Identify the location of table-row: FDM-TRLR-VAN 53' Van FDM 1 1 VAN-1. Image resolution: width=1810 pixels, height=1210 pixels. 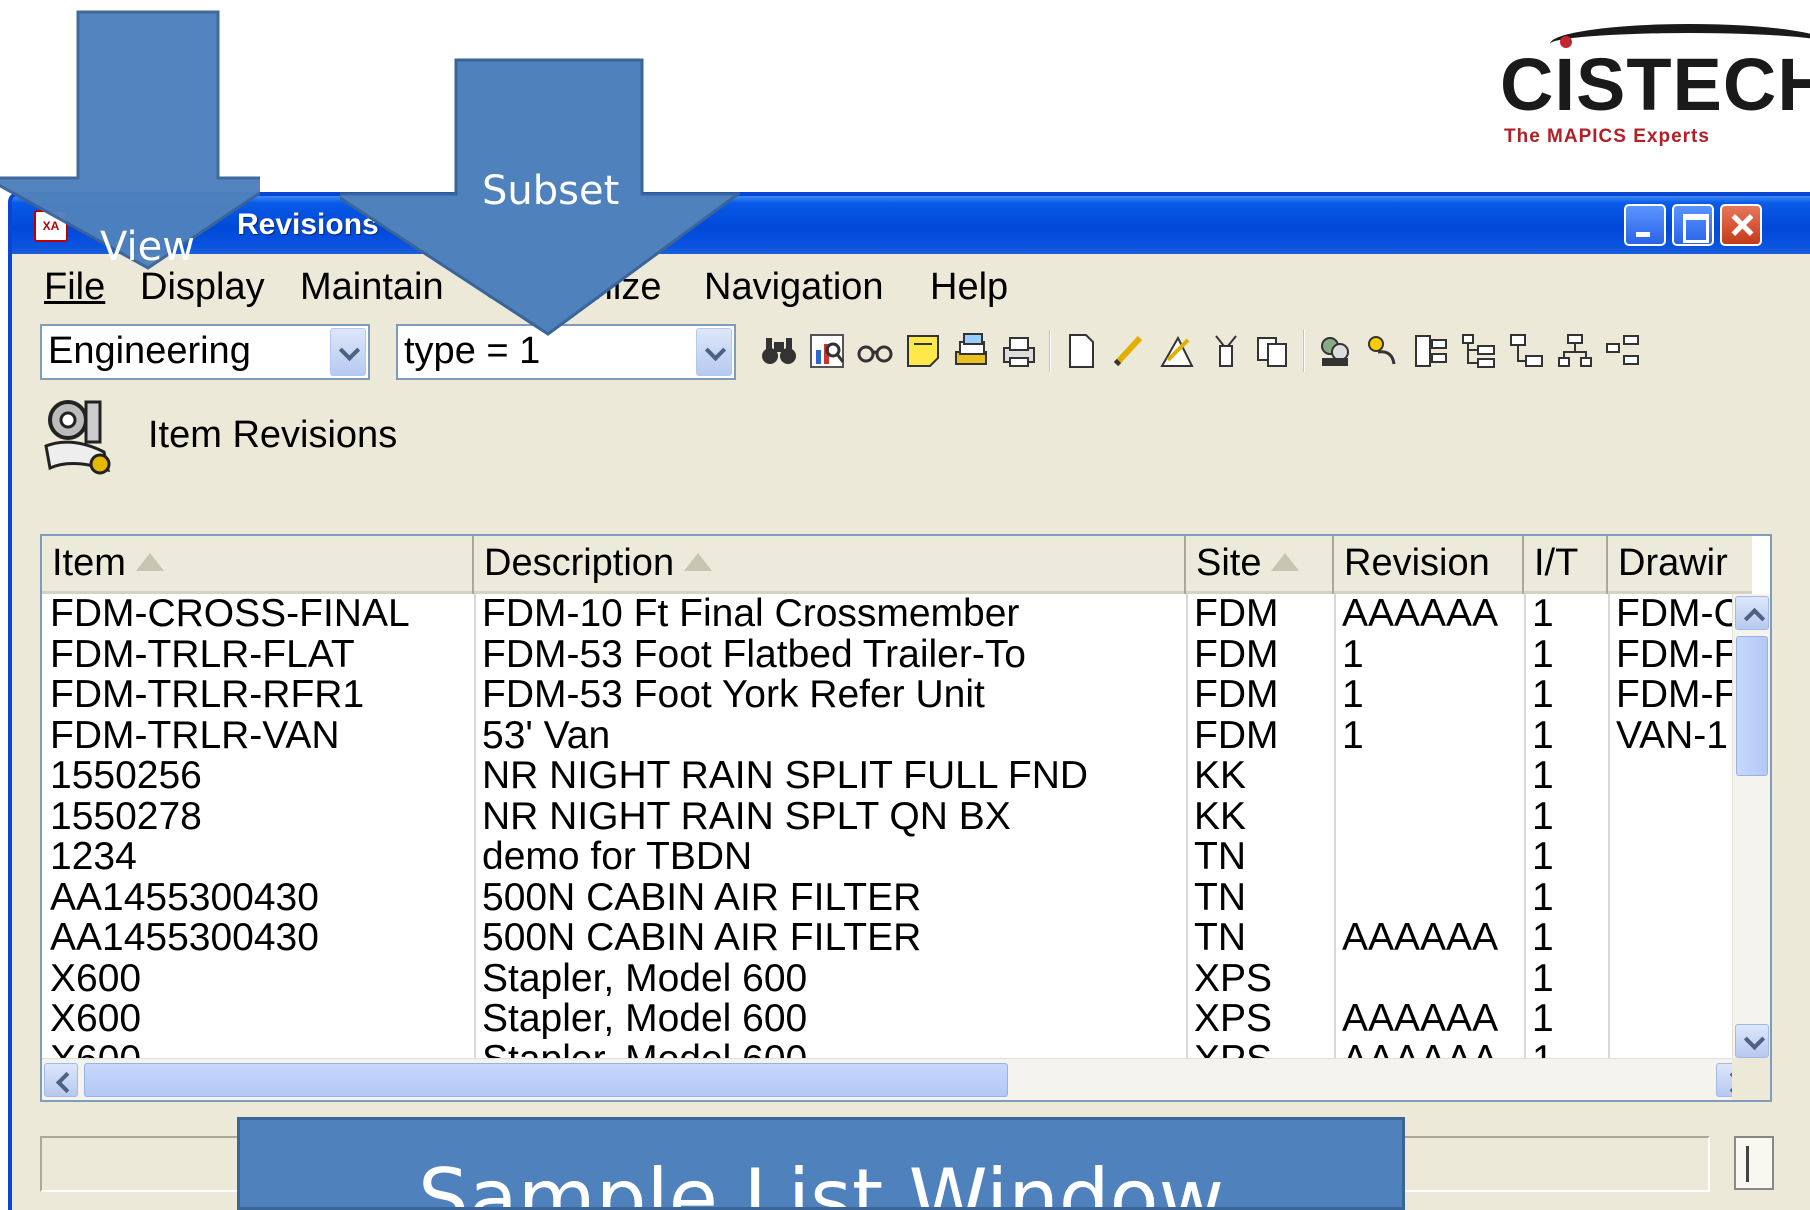
(897, 736).